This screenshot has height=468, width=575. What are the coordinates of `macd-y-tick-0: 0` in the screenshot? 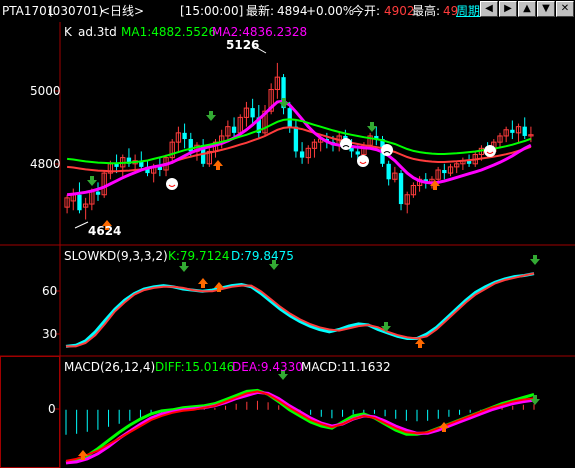 It's located at (52, 409).